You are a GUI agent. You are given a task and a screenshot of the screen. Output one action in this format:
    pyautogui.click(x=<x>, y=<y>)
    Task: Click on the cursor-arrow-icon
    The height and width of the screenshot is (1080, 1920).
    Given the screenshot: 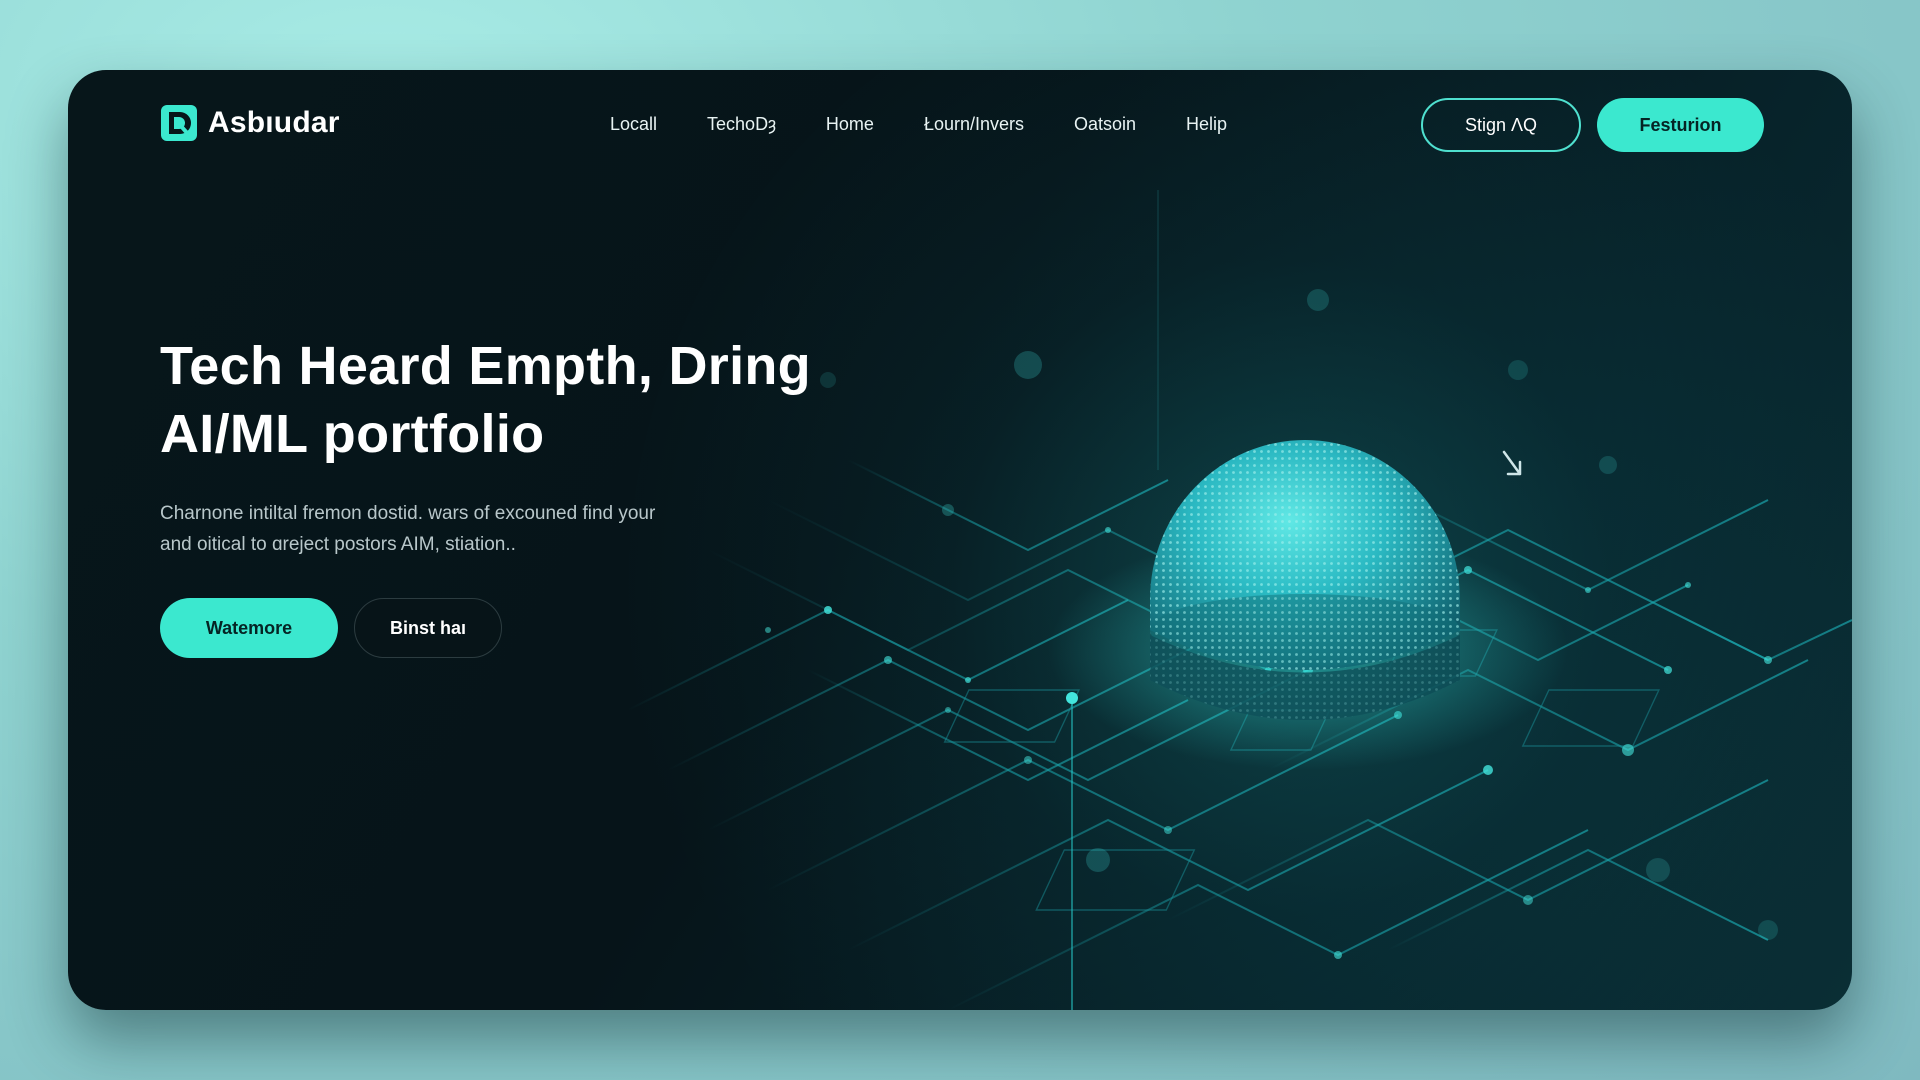 What is the action you would take?
    pyautogui.click(x=1512, y=463)
    